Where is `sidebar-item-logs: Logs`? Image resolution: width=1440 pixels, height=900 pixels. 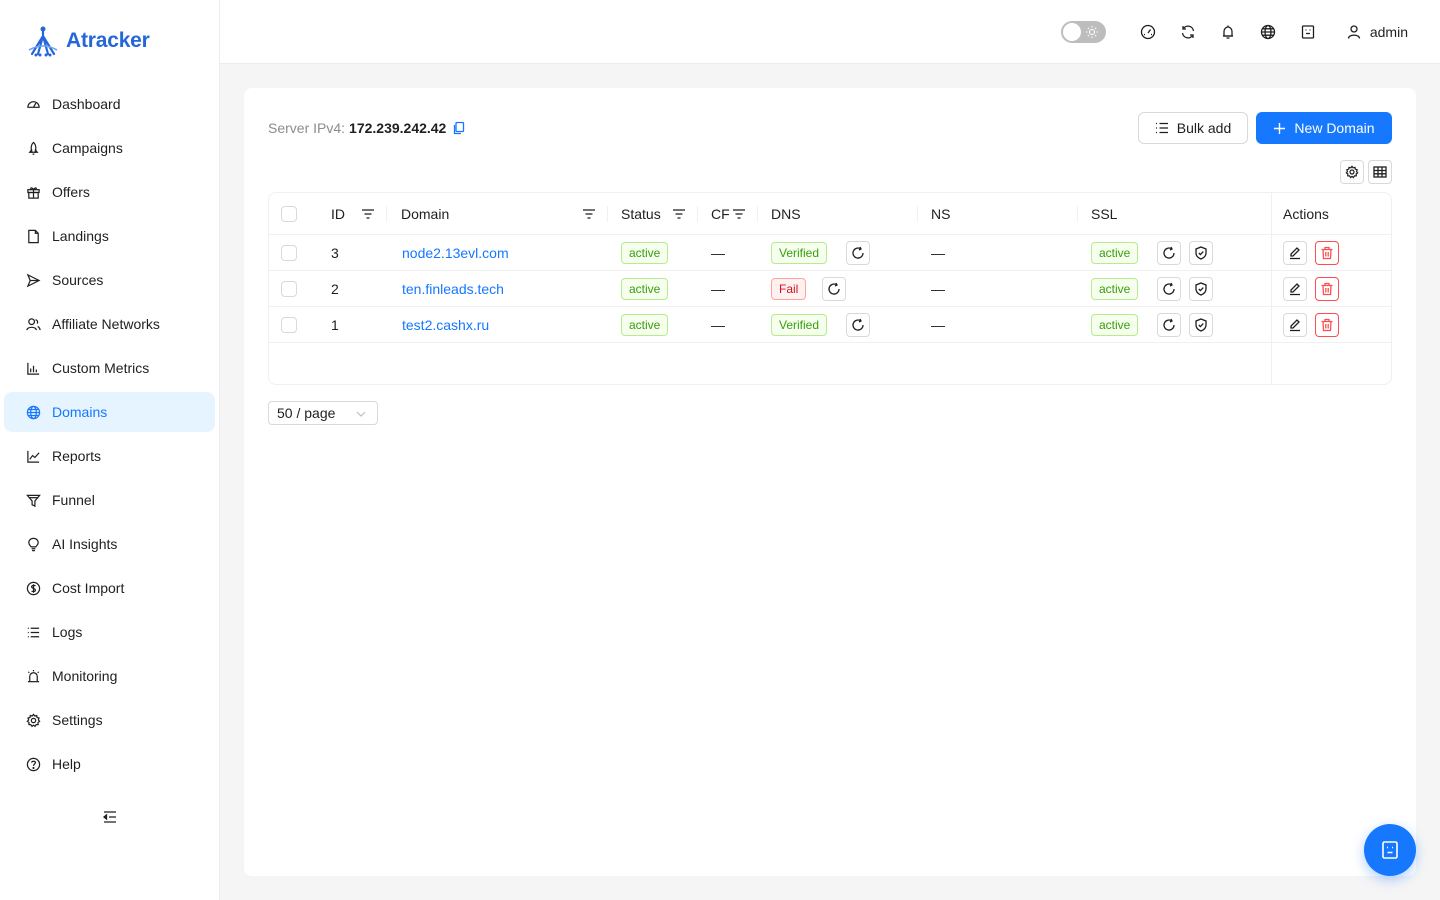 sidebar-item-logs: Logs is located at coordinates (109, 632).